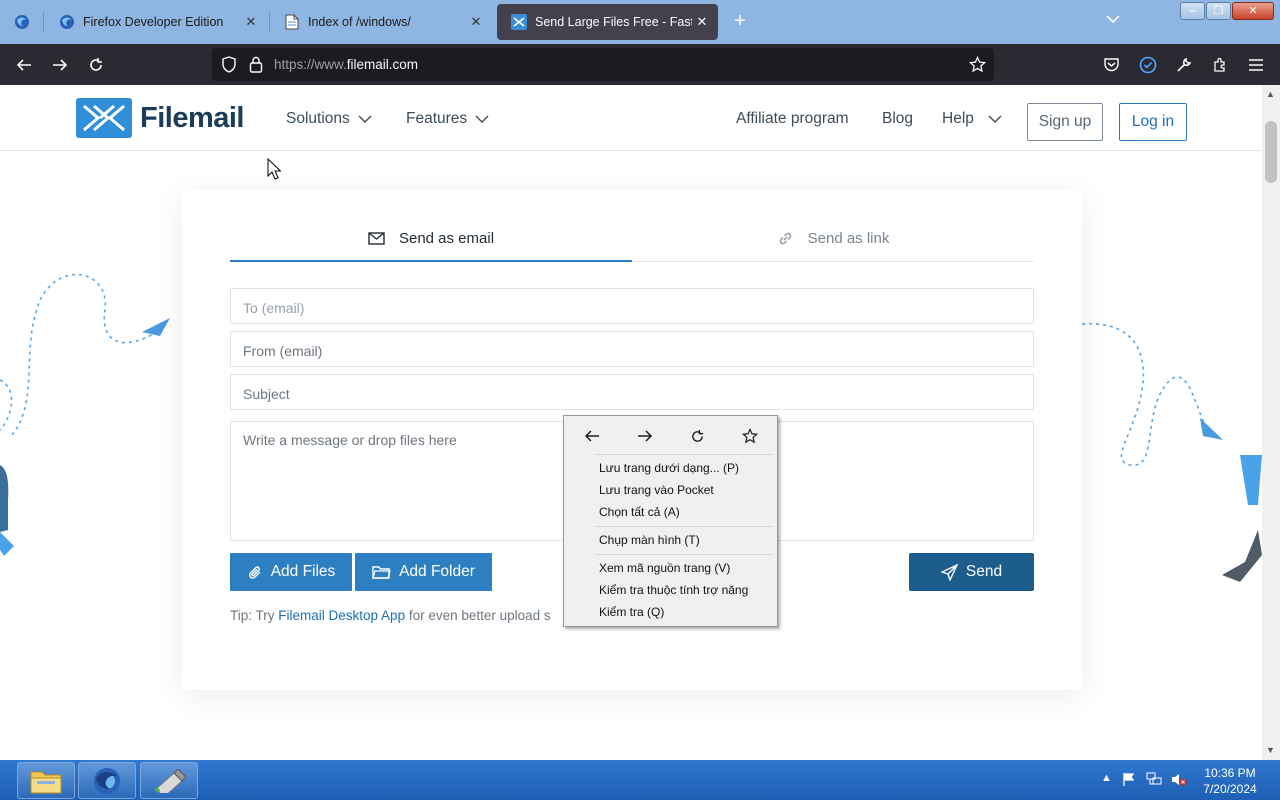 The height and width of the screenshot is (800, 1280). What do you see at coordinates (1065, 122) in the screenshot?
I see `signup-button: Sign up` at bounding box center [1065, 122].